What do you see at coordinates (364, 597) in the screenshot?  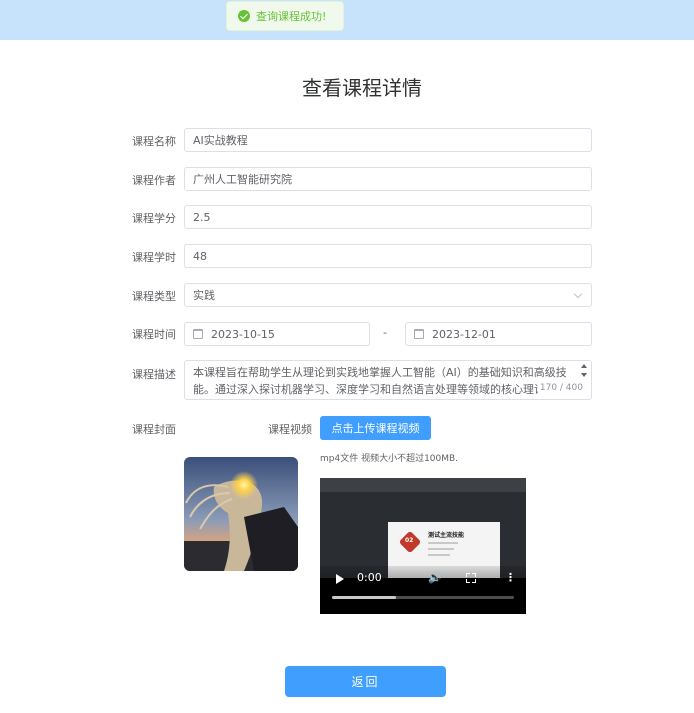 I see `video-progress-fill` at bounding box center [364, 597].